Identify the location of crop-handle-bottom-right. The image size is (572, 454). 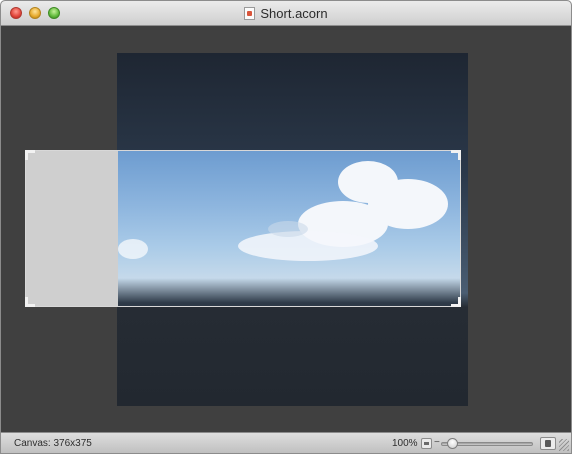
(456, 302).